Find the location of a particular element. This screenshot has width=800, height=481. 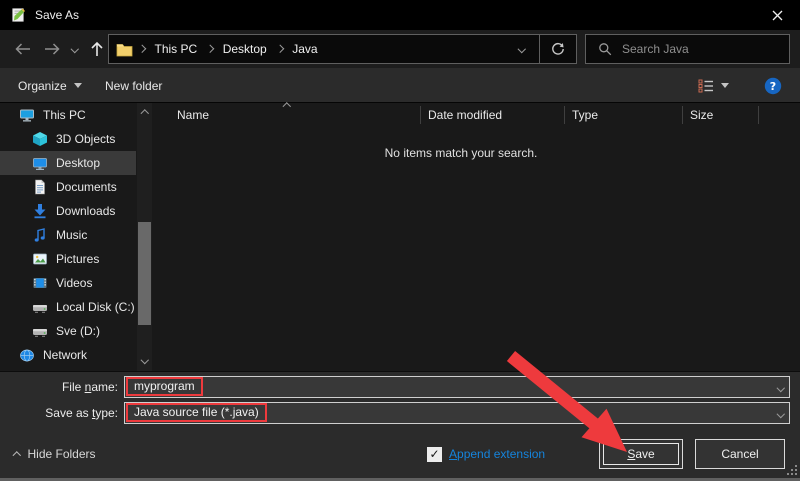

sidebar-item-downloads: Downloads is located at coordinates (68, 211).